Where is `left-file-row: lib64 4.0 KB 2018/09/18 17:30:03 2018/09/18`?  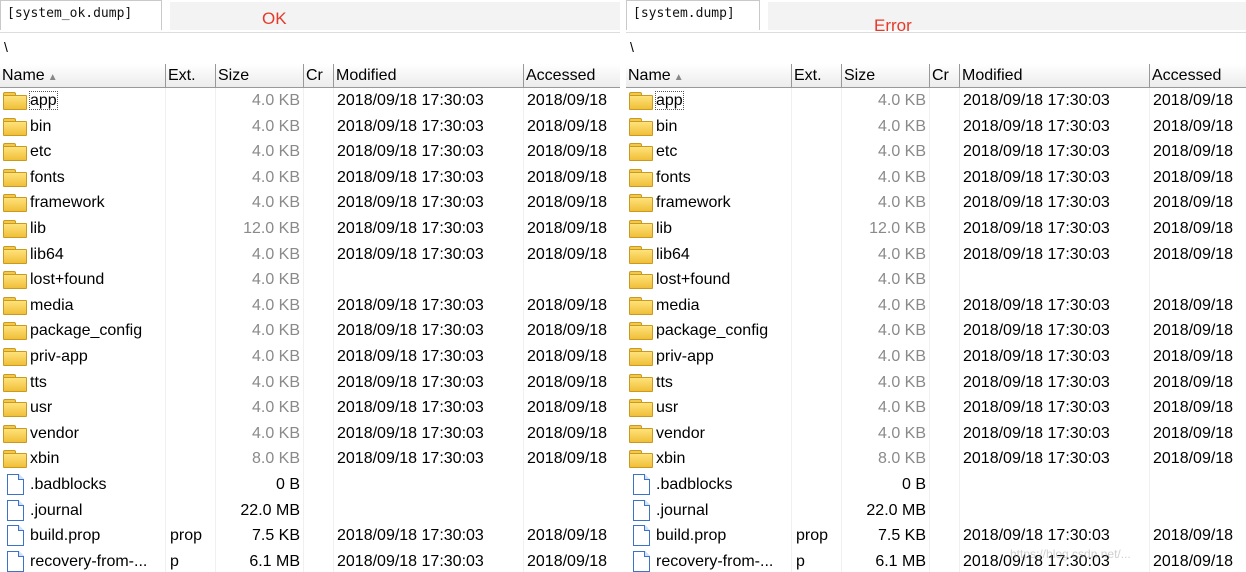
left-file-row: lib64 4.0 KB 2018/09/18 17:30:03 2018/09/18 is located at coordinates (310, 254).